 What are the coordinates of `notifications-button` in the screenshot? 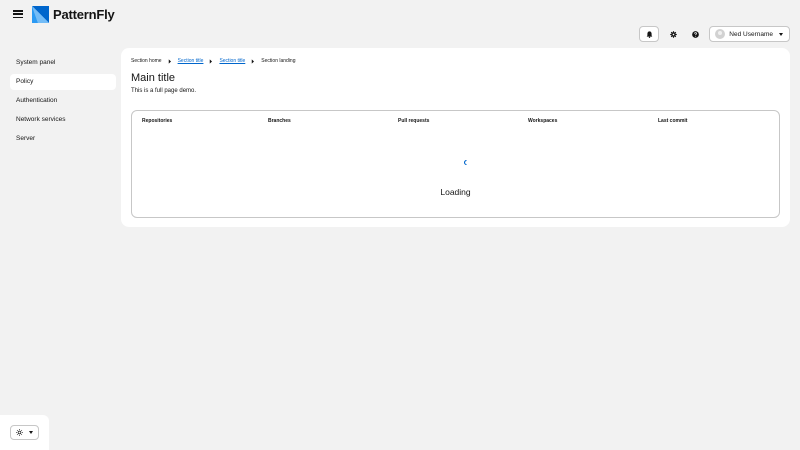 It's located at (649, 34).